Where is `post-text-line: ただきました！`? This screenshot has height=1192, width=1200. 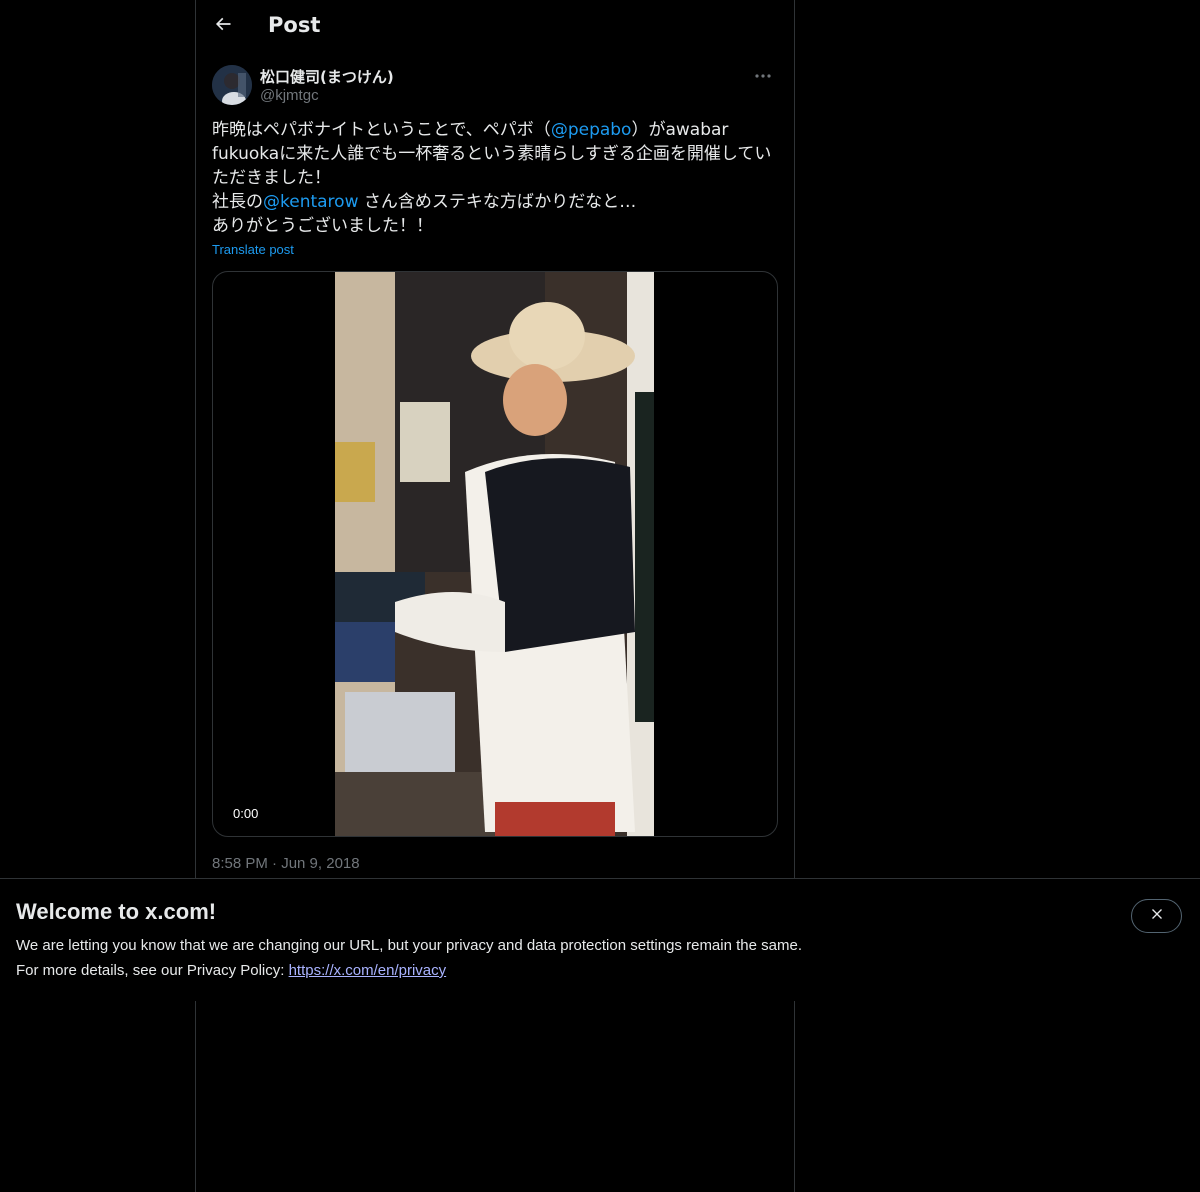 post-text-line: ただきました！ is located at coordinates (271, 178).